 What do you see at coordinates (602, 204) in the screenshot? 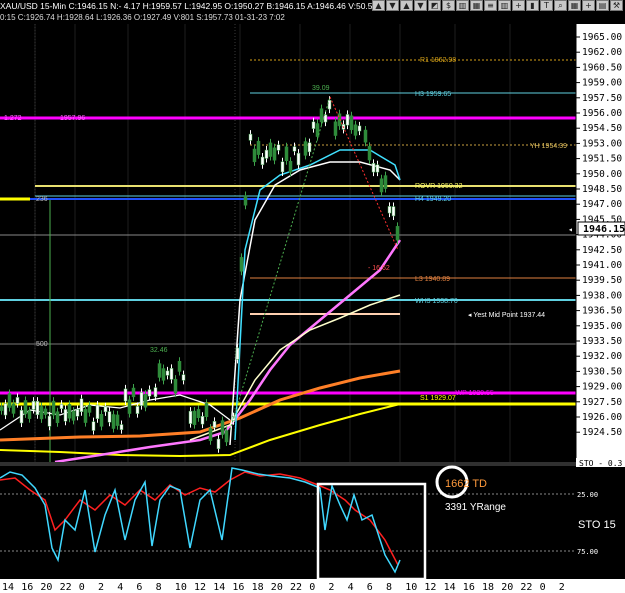
I see `price-tick-label: 1947.00` at bounding box center [602, 204].